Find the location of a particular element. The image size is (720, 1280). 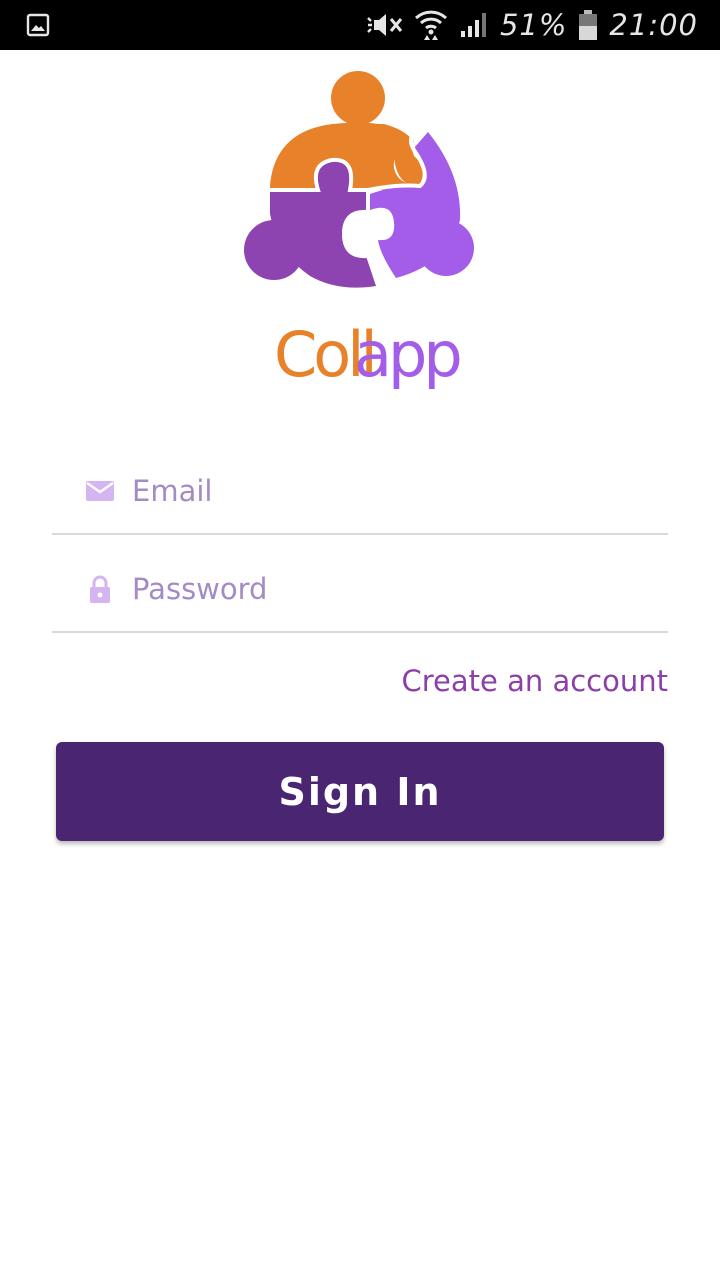

gallery-icon is located at coordinates (38, 25).